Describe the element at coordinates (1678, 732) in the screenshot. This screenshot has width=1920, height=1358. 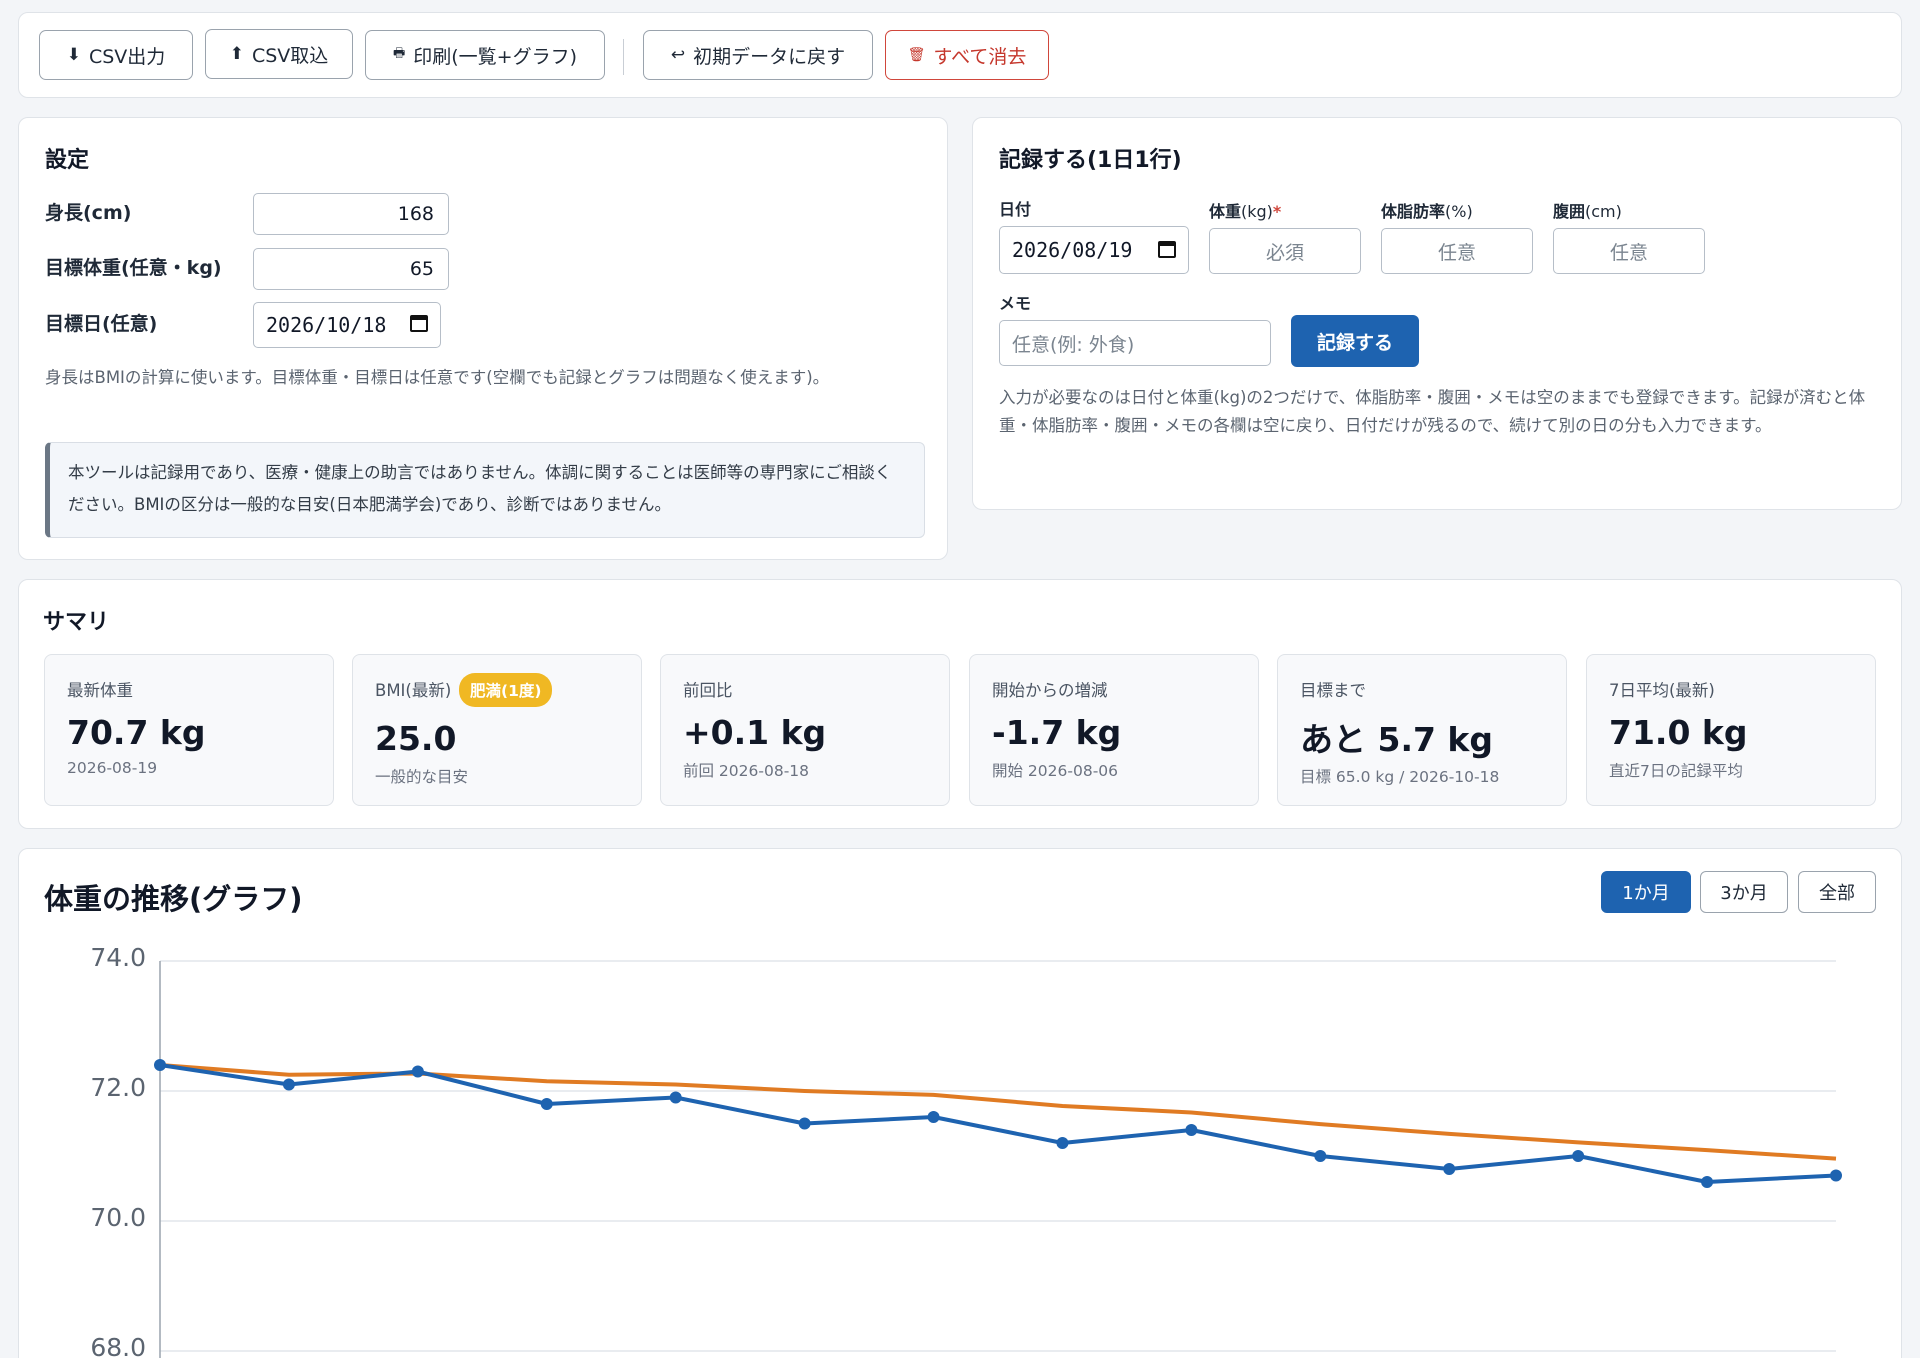
I see `stat-value: 71.0 kg` at that location.